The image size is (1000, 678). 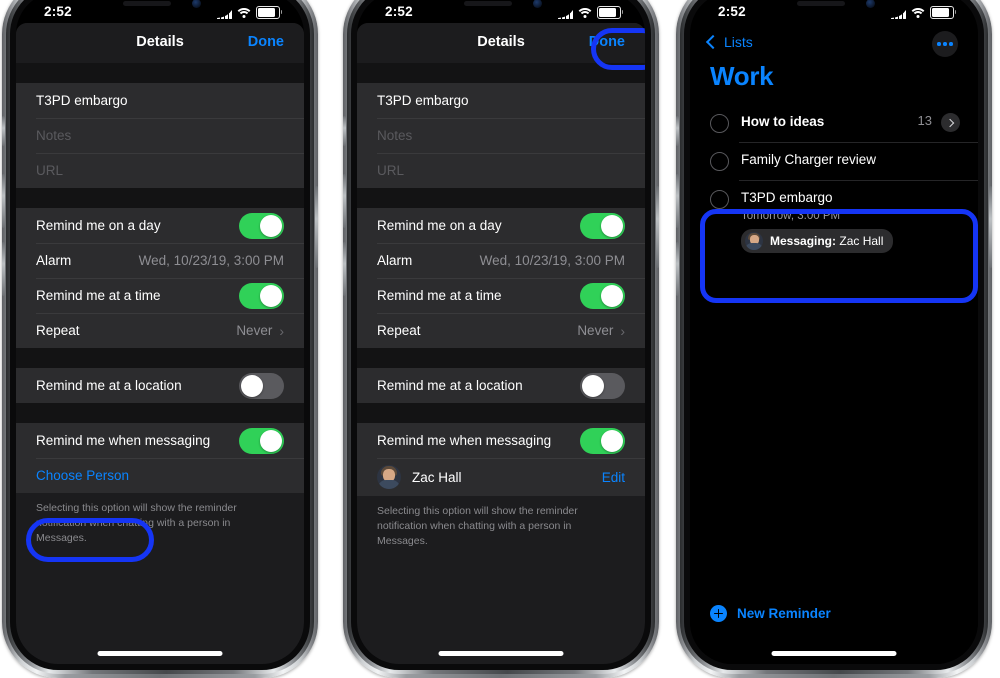 I want to click on new-reminder-button: New Reminder, so click(x=770, y=613).